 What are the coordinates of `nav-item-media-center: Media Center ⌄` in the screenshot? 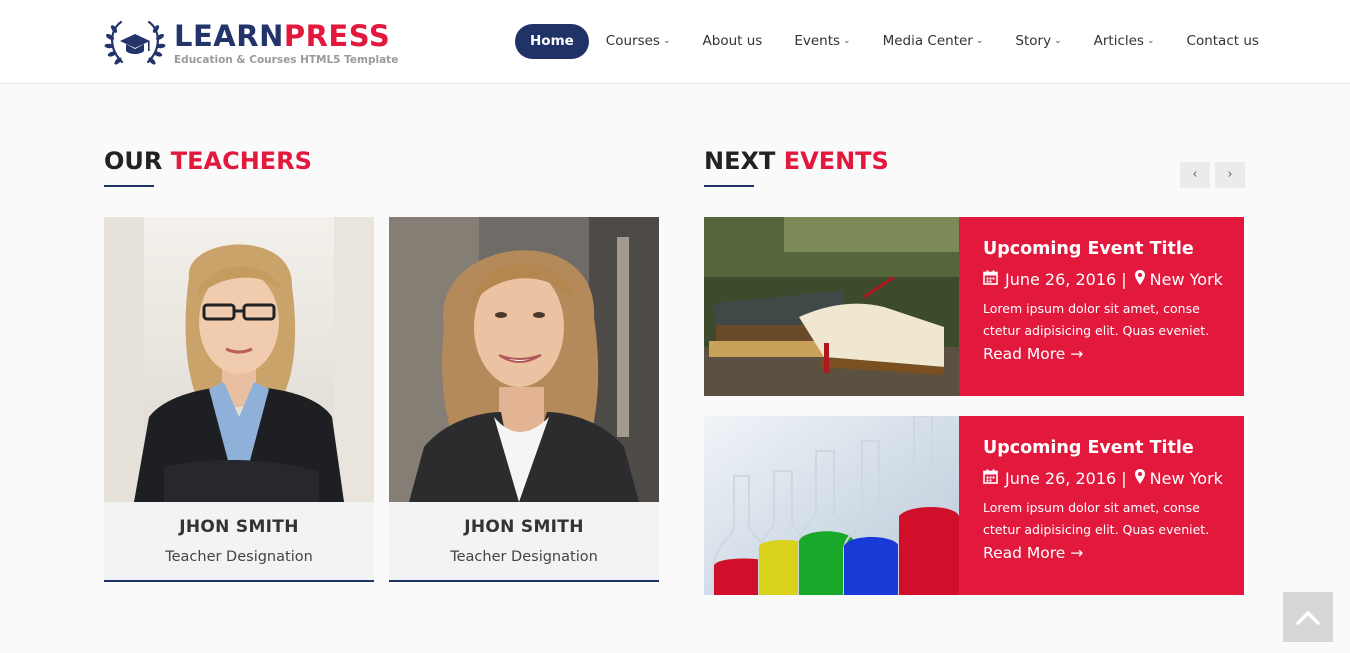 It's located at (933, 41).